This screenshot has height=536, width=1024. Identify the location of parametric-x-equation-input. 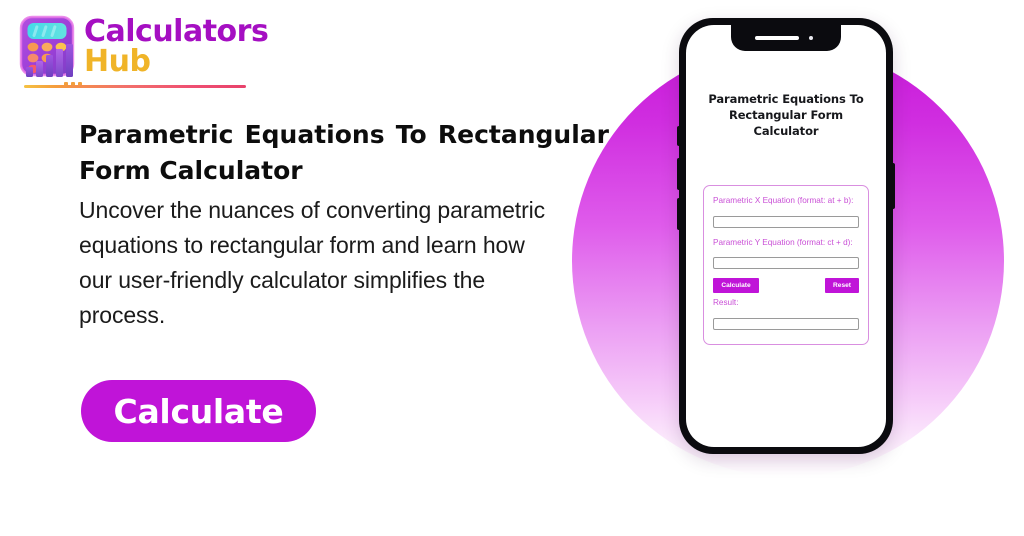
(786, 221).